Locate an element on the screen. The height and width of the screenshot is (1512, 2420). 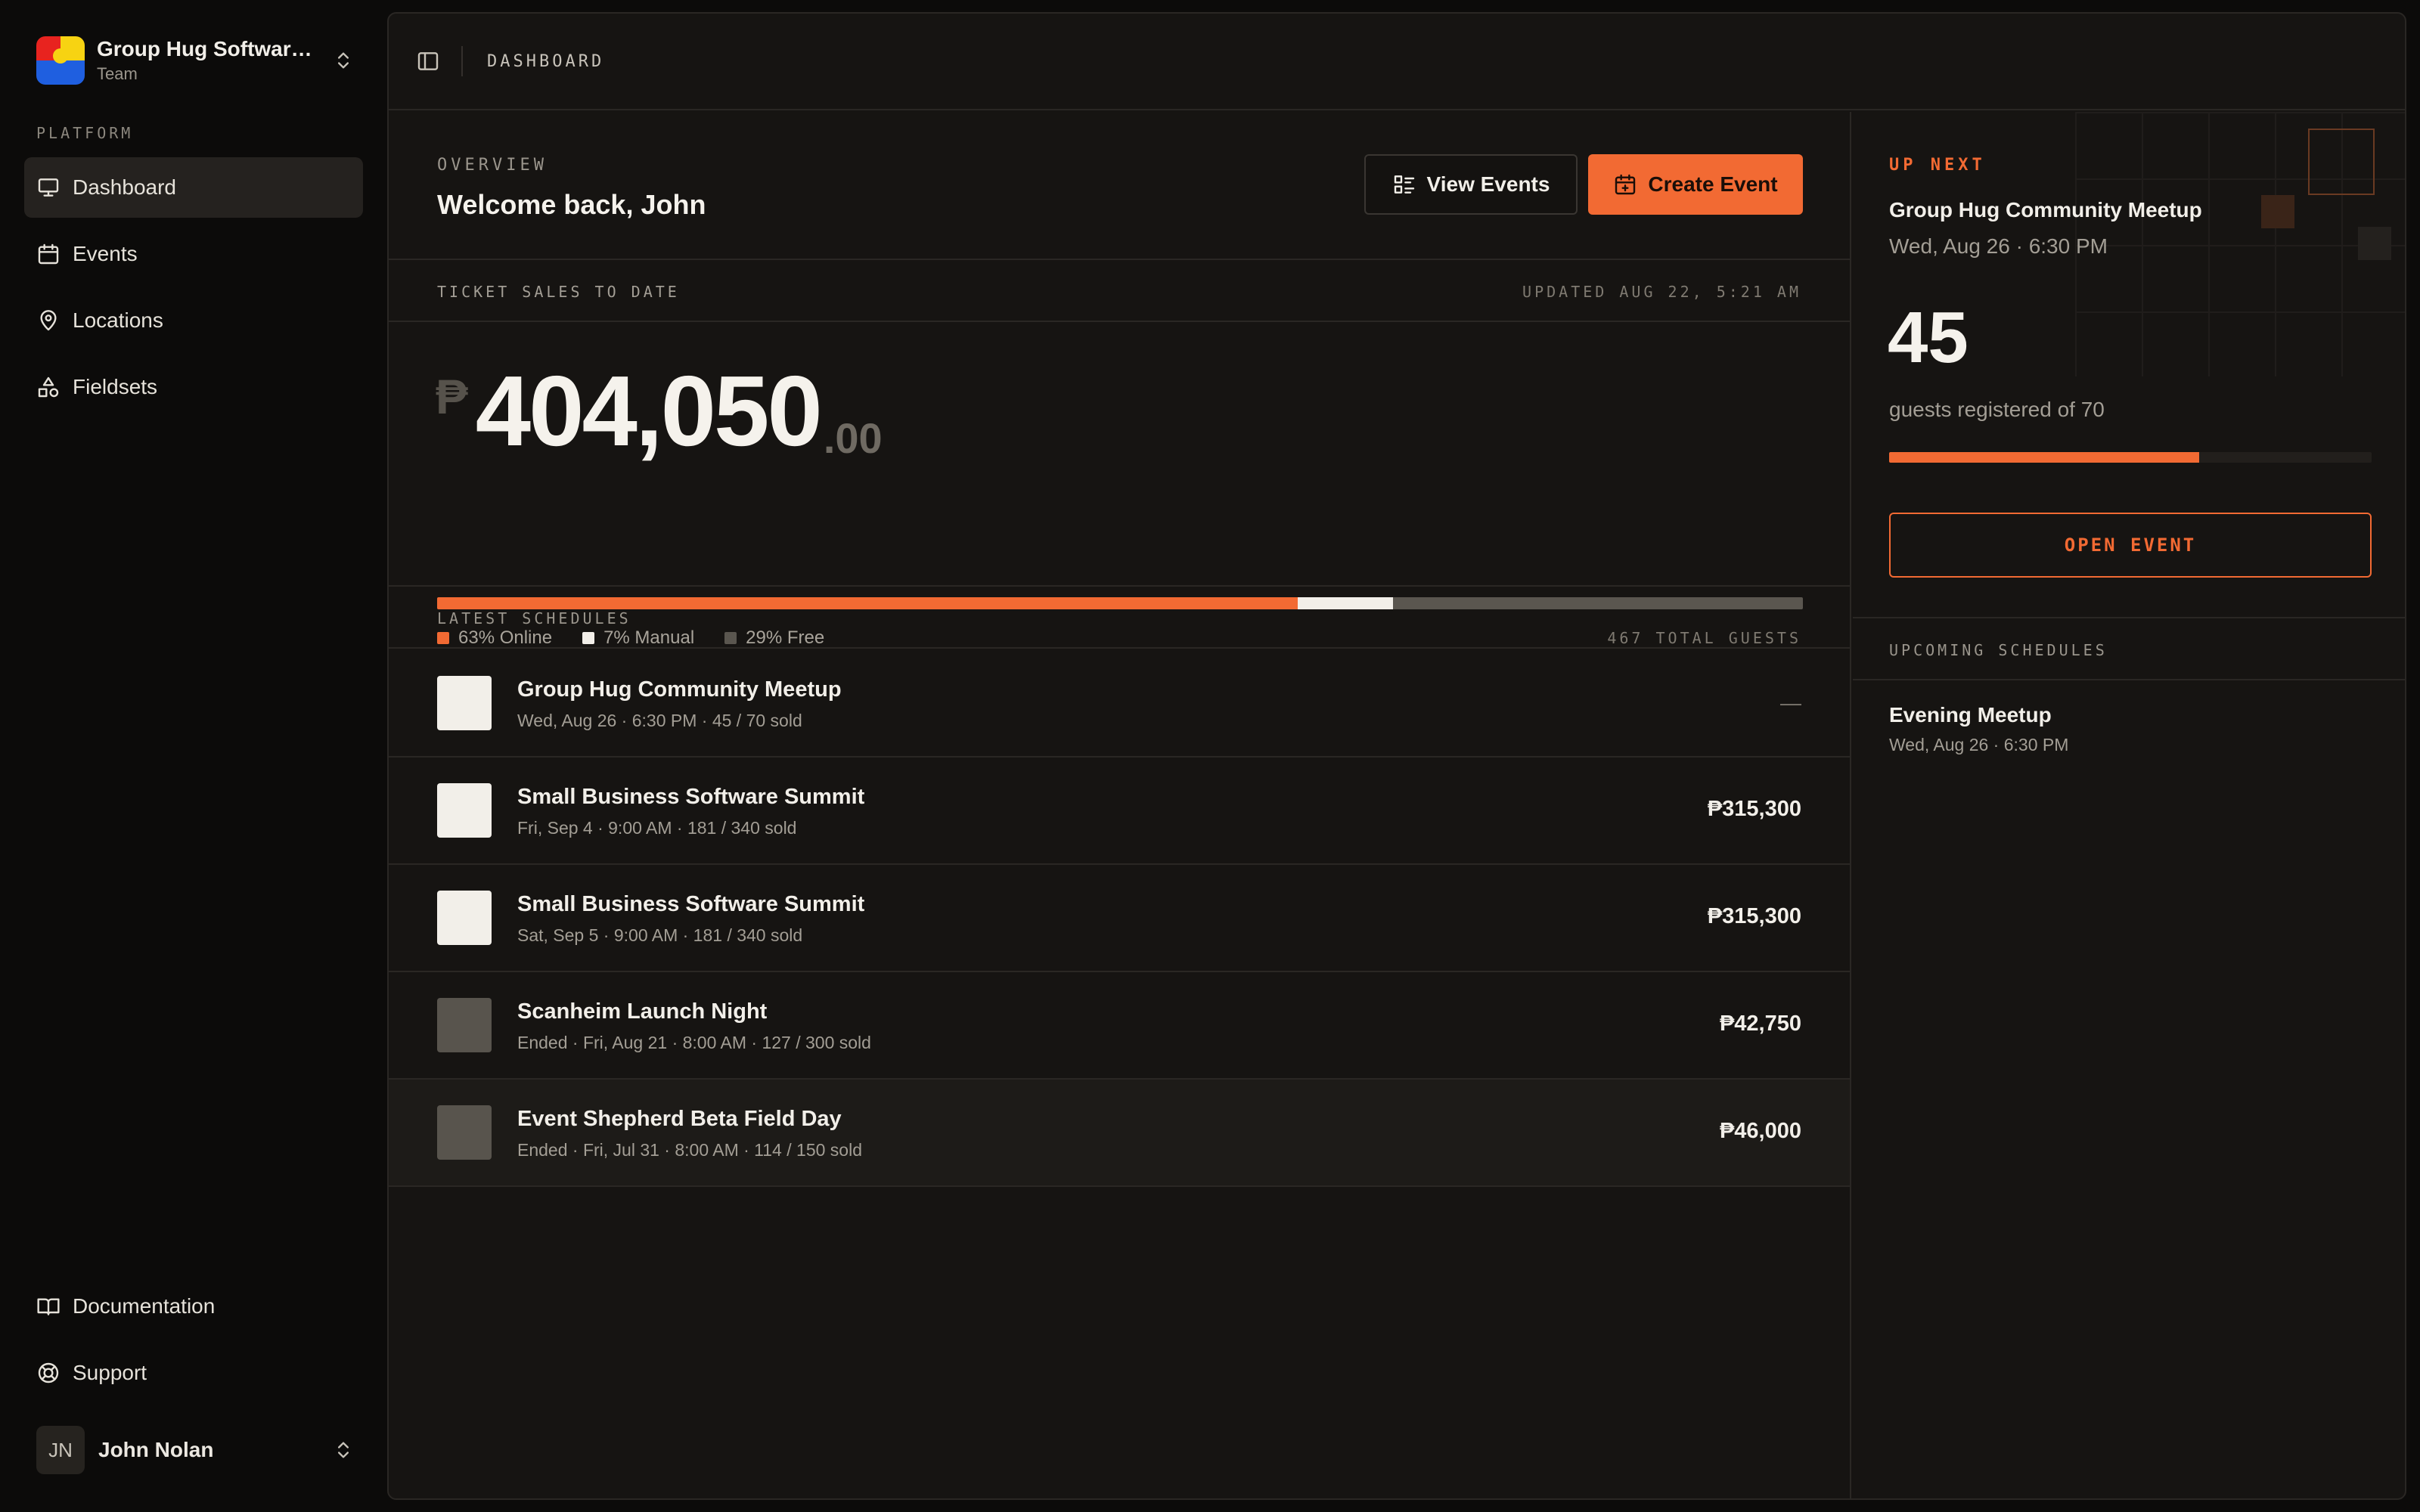
sidebar-item-events: Events is located at coordinates (193, 254).